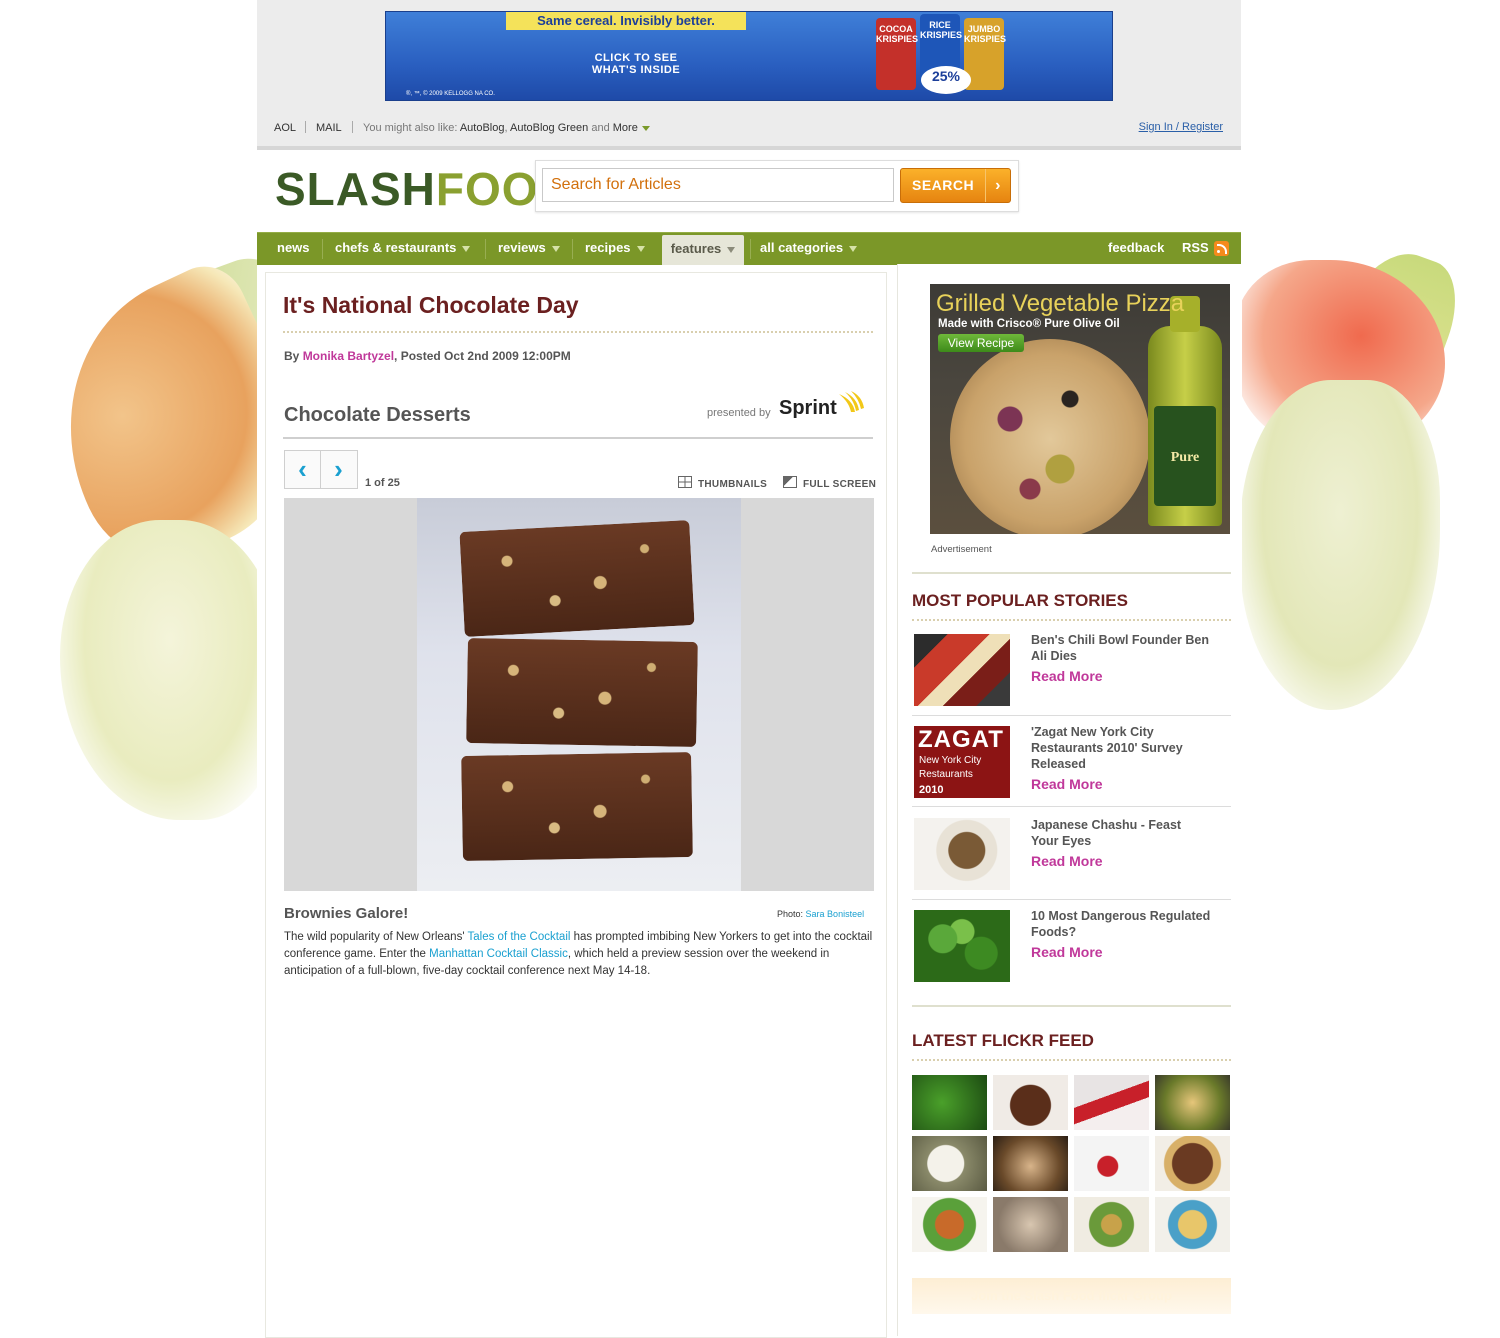 Image resolution: width=1500 pixels, height=1338 pixels. What do you see at coordinates (950, 767) in the screenshot?
I see `zagat-subtitle: New York City Restaurants` at bounding box center [950, 767].